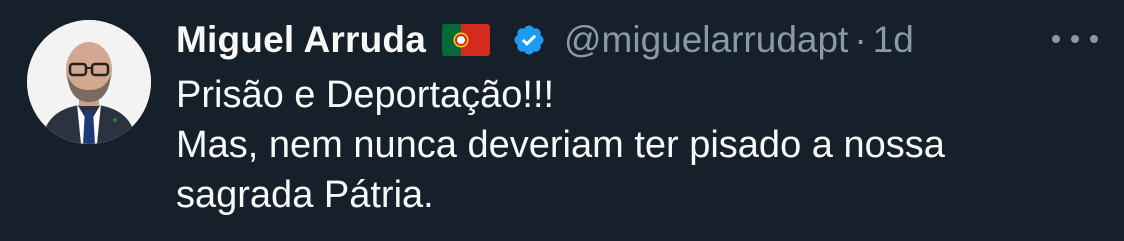  Describe the element at coordinates (465, 40) in the screenshot. I see `portugal-flag-icon` at that location.